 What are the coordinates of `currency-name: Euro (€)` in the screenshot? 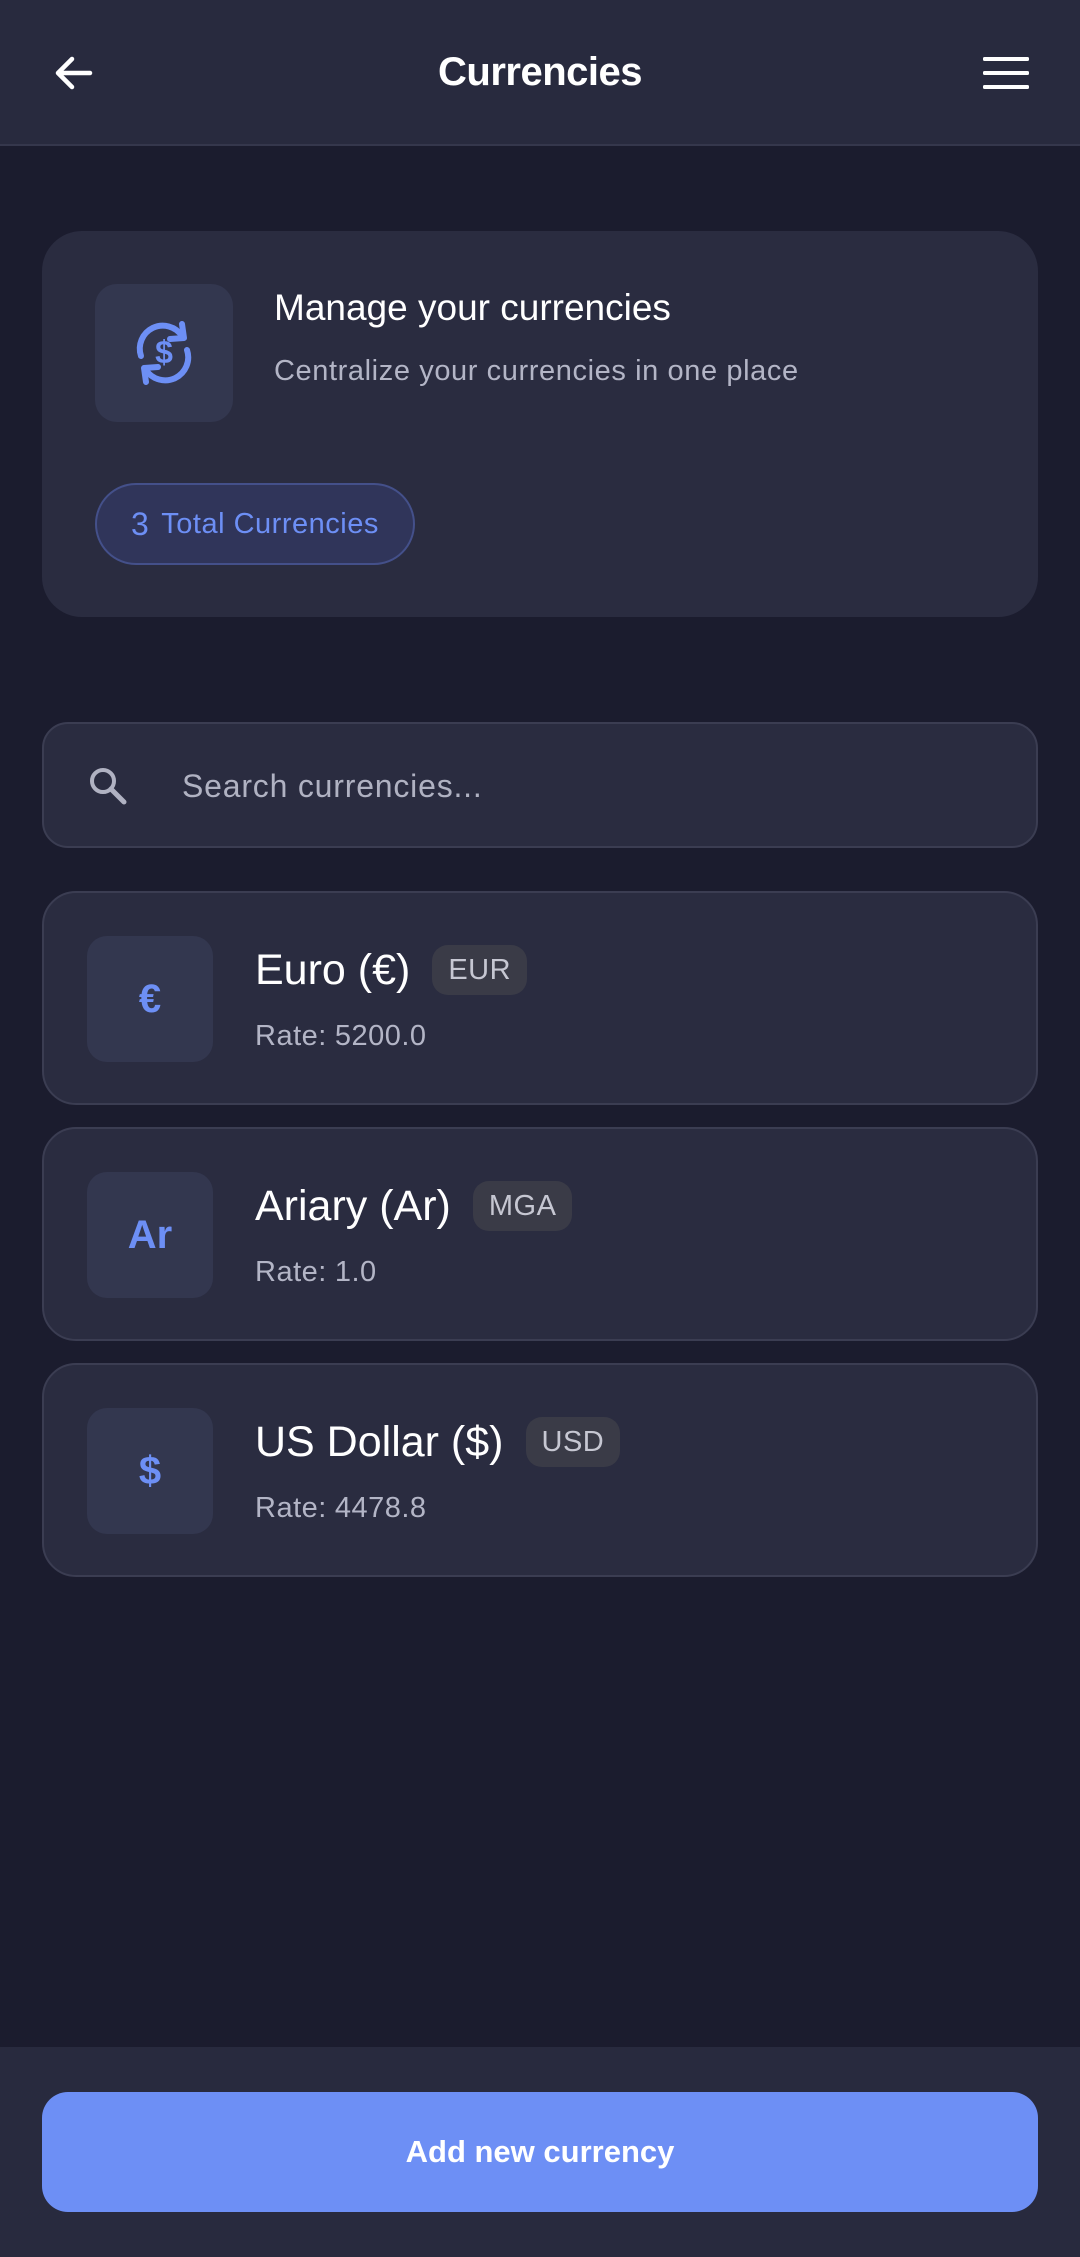 It's located at (333, 969).